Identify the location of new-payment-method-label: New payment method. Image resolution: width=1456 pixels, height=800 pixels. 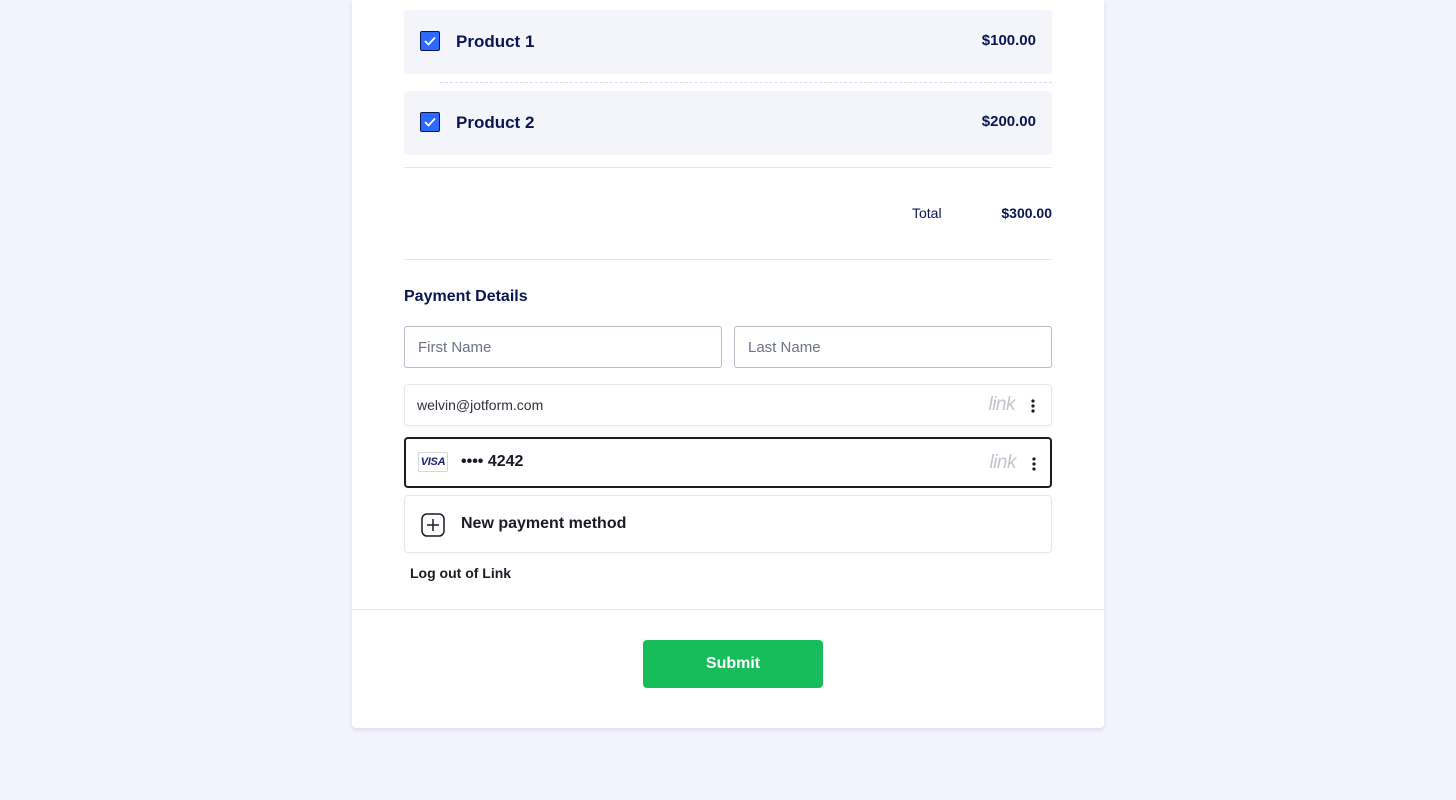
(544, 523).